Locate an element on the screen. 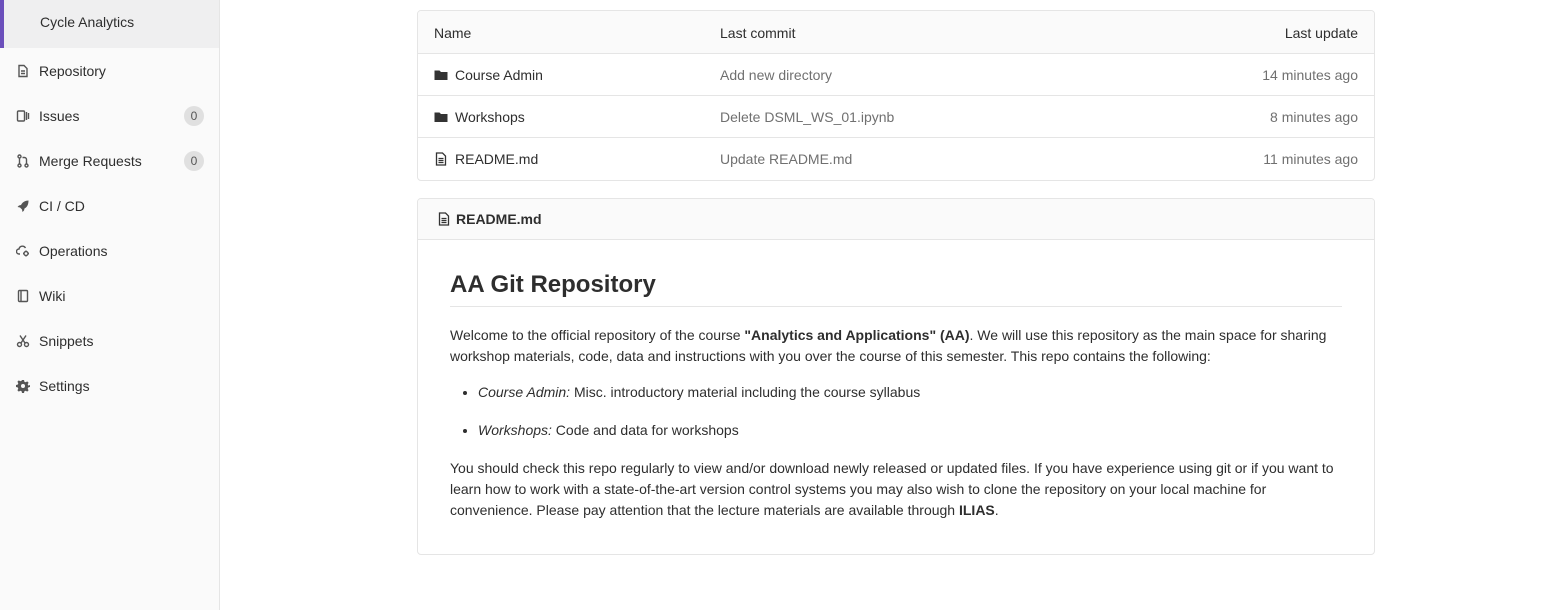  column-header-name: Name is located at coordinates (453, 33).